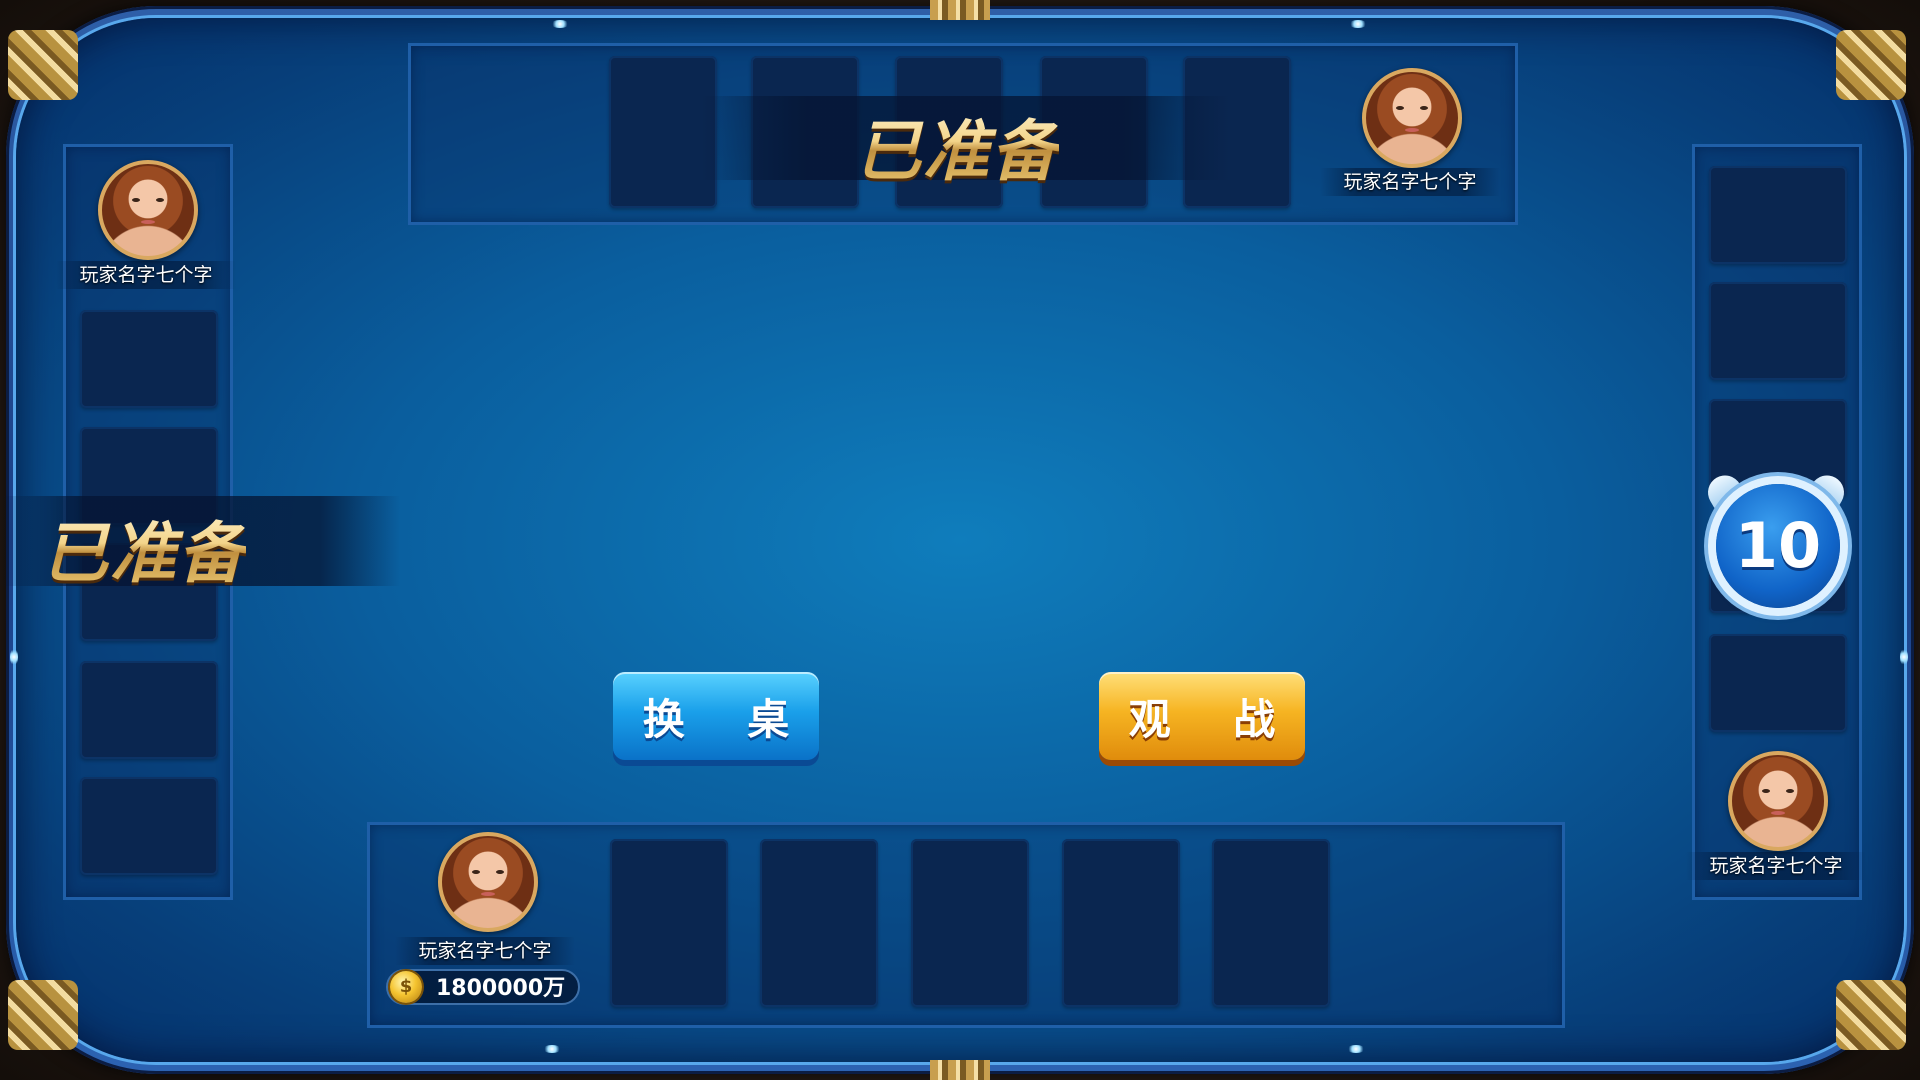 The image size is (1920, 1080). Describe the element at coordinates (960, 1070) in the screenshot. I see `bottom-clasp` at that location.